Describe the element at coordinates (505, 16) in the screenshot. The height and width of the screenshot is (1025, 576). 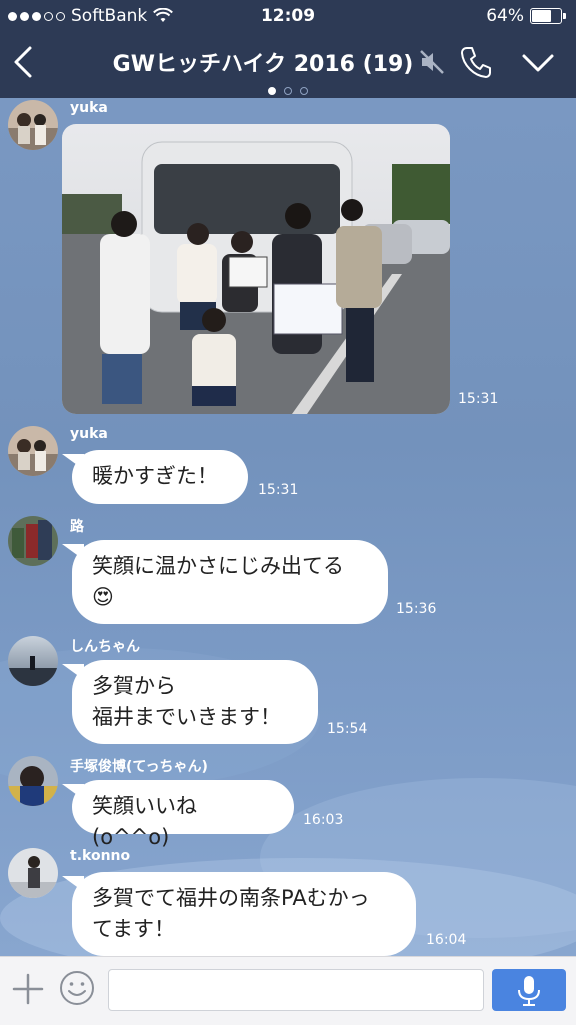
I see `battery-percent: 64%` at that location.